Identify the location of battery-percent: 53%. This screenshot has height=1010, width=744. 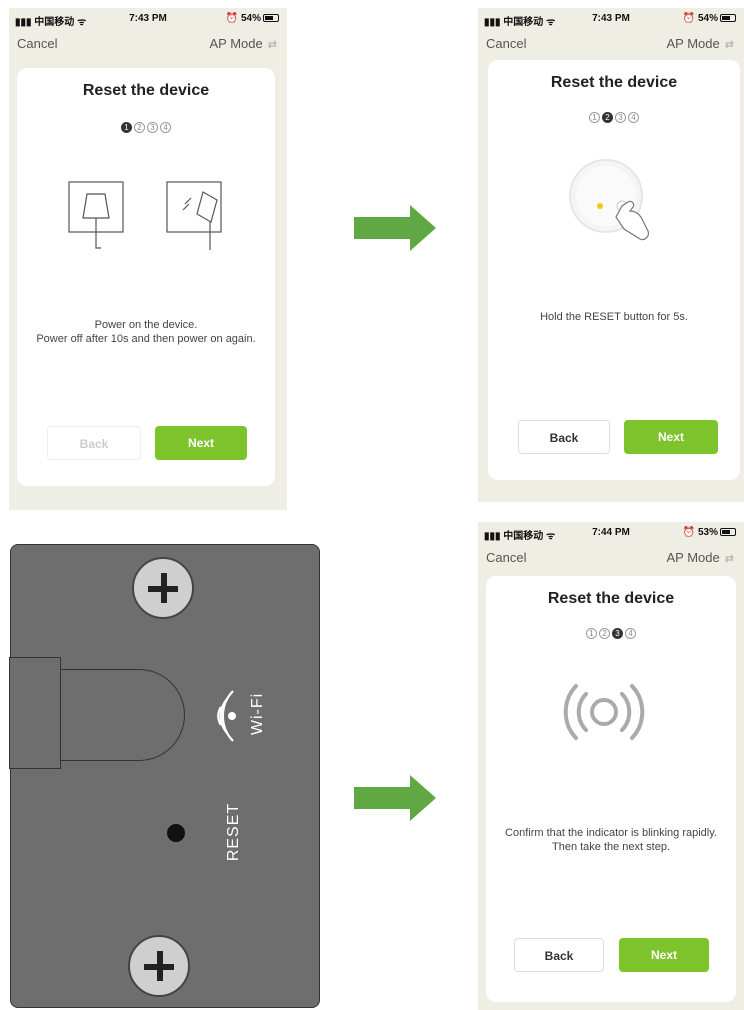
(707, 532).